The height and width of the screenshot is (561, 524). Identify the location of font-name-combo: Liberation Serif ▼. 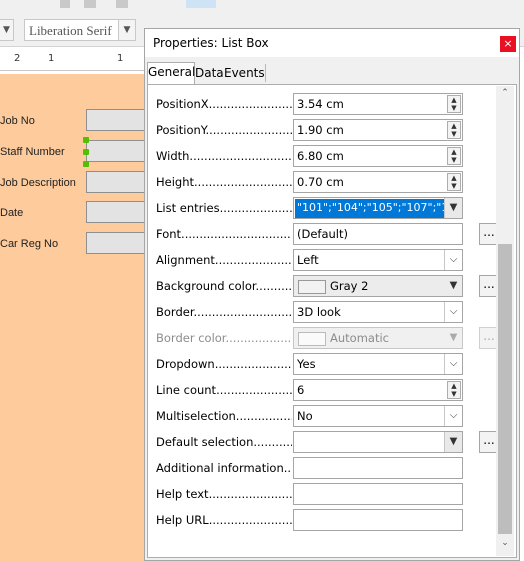
(80, 30).